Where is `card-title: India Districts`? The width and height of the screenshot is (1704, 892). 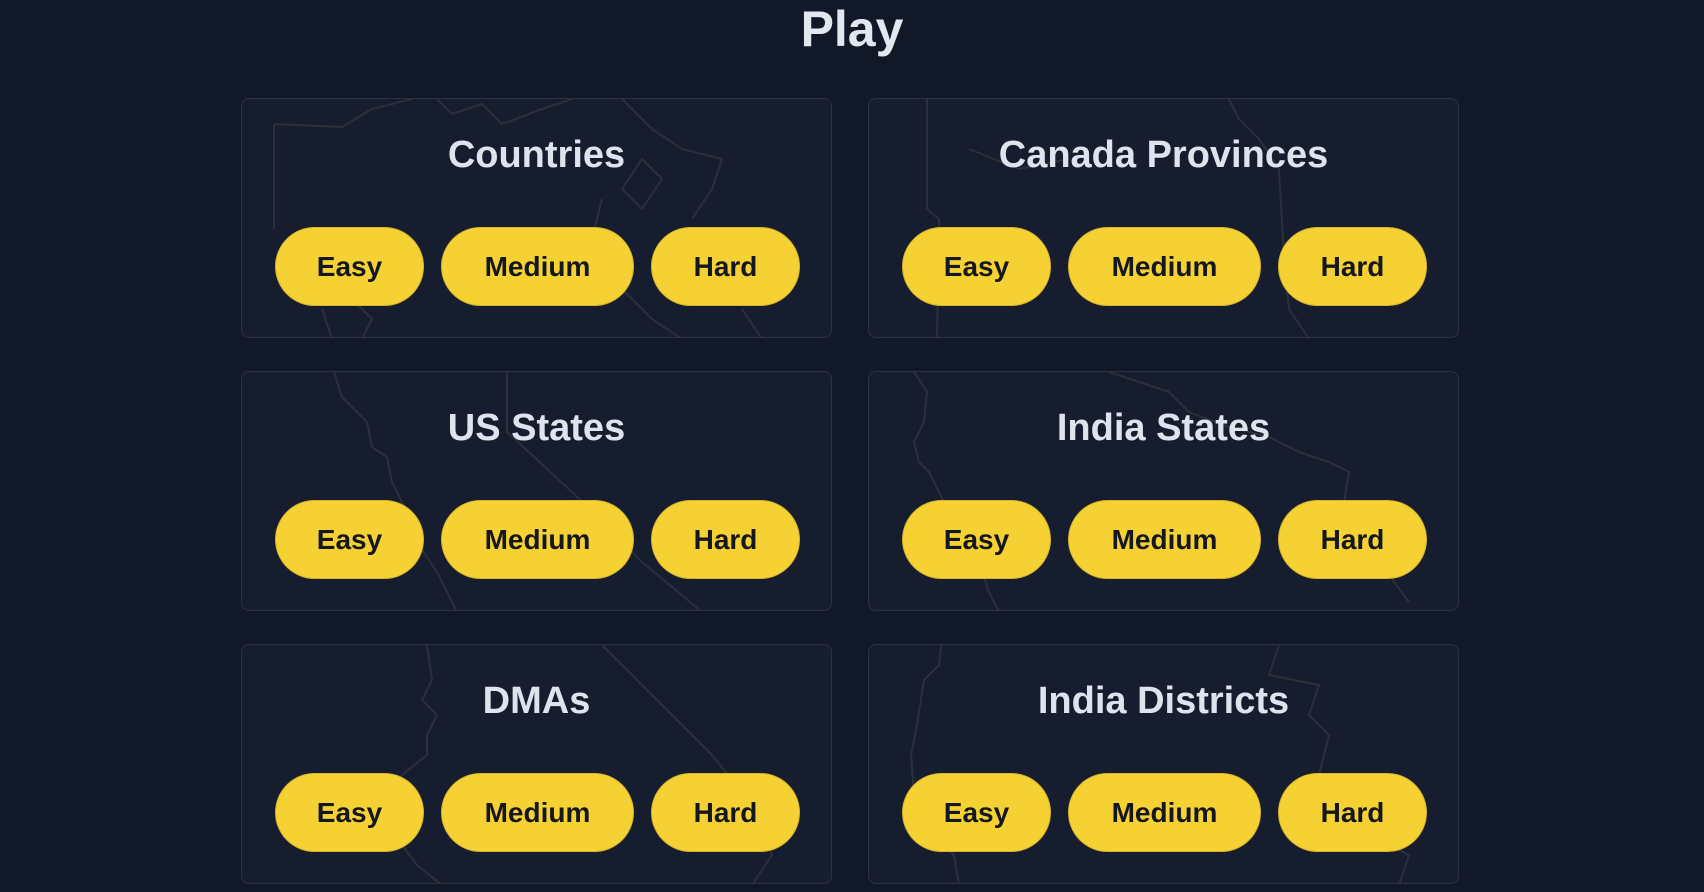
card-title: India Districts is located at coordinates (1163, 701).